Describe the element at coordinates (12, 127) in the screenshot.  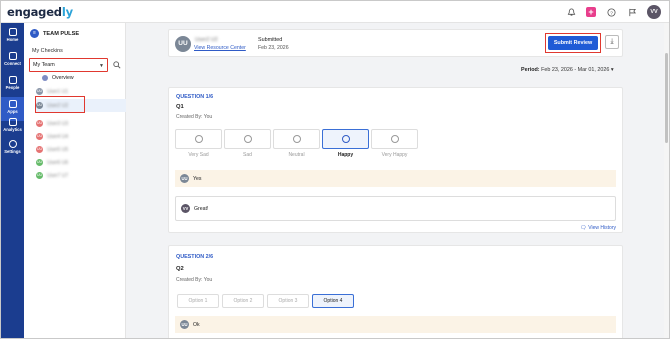
I see `nav-analytics: Analytics` at that location.